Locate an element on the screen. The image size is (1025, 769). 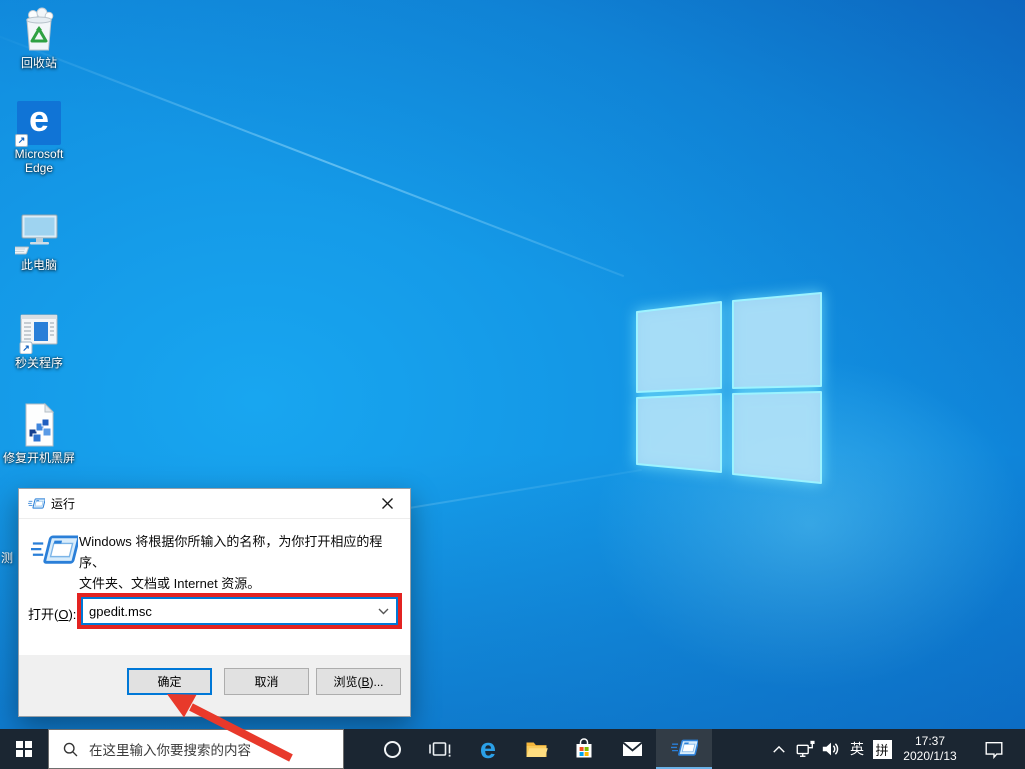
explorer-icon is located at coordinates (537, 749).